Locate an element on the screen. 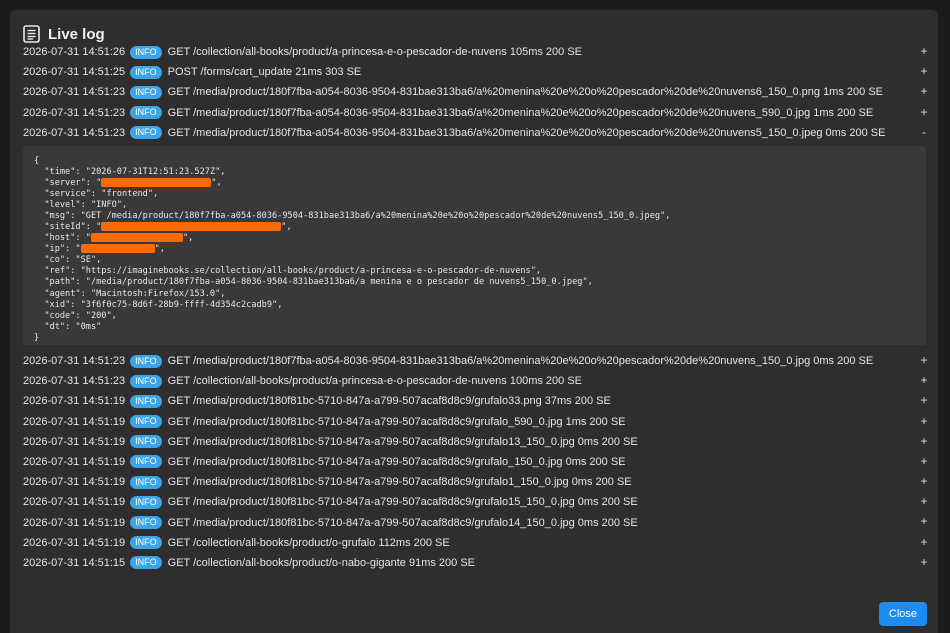  json-value: "0ms" is located at coordinates (88, 326).